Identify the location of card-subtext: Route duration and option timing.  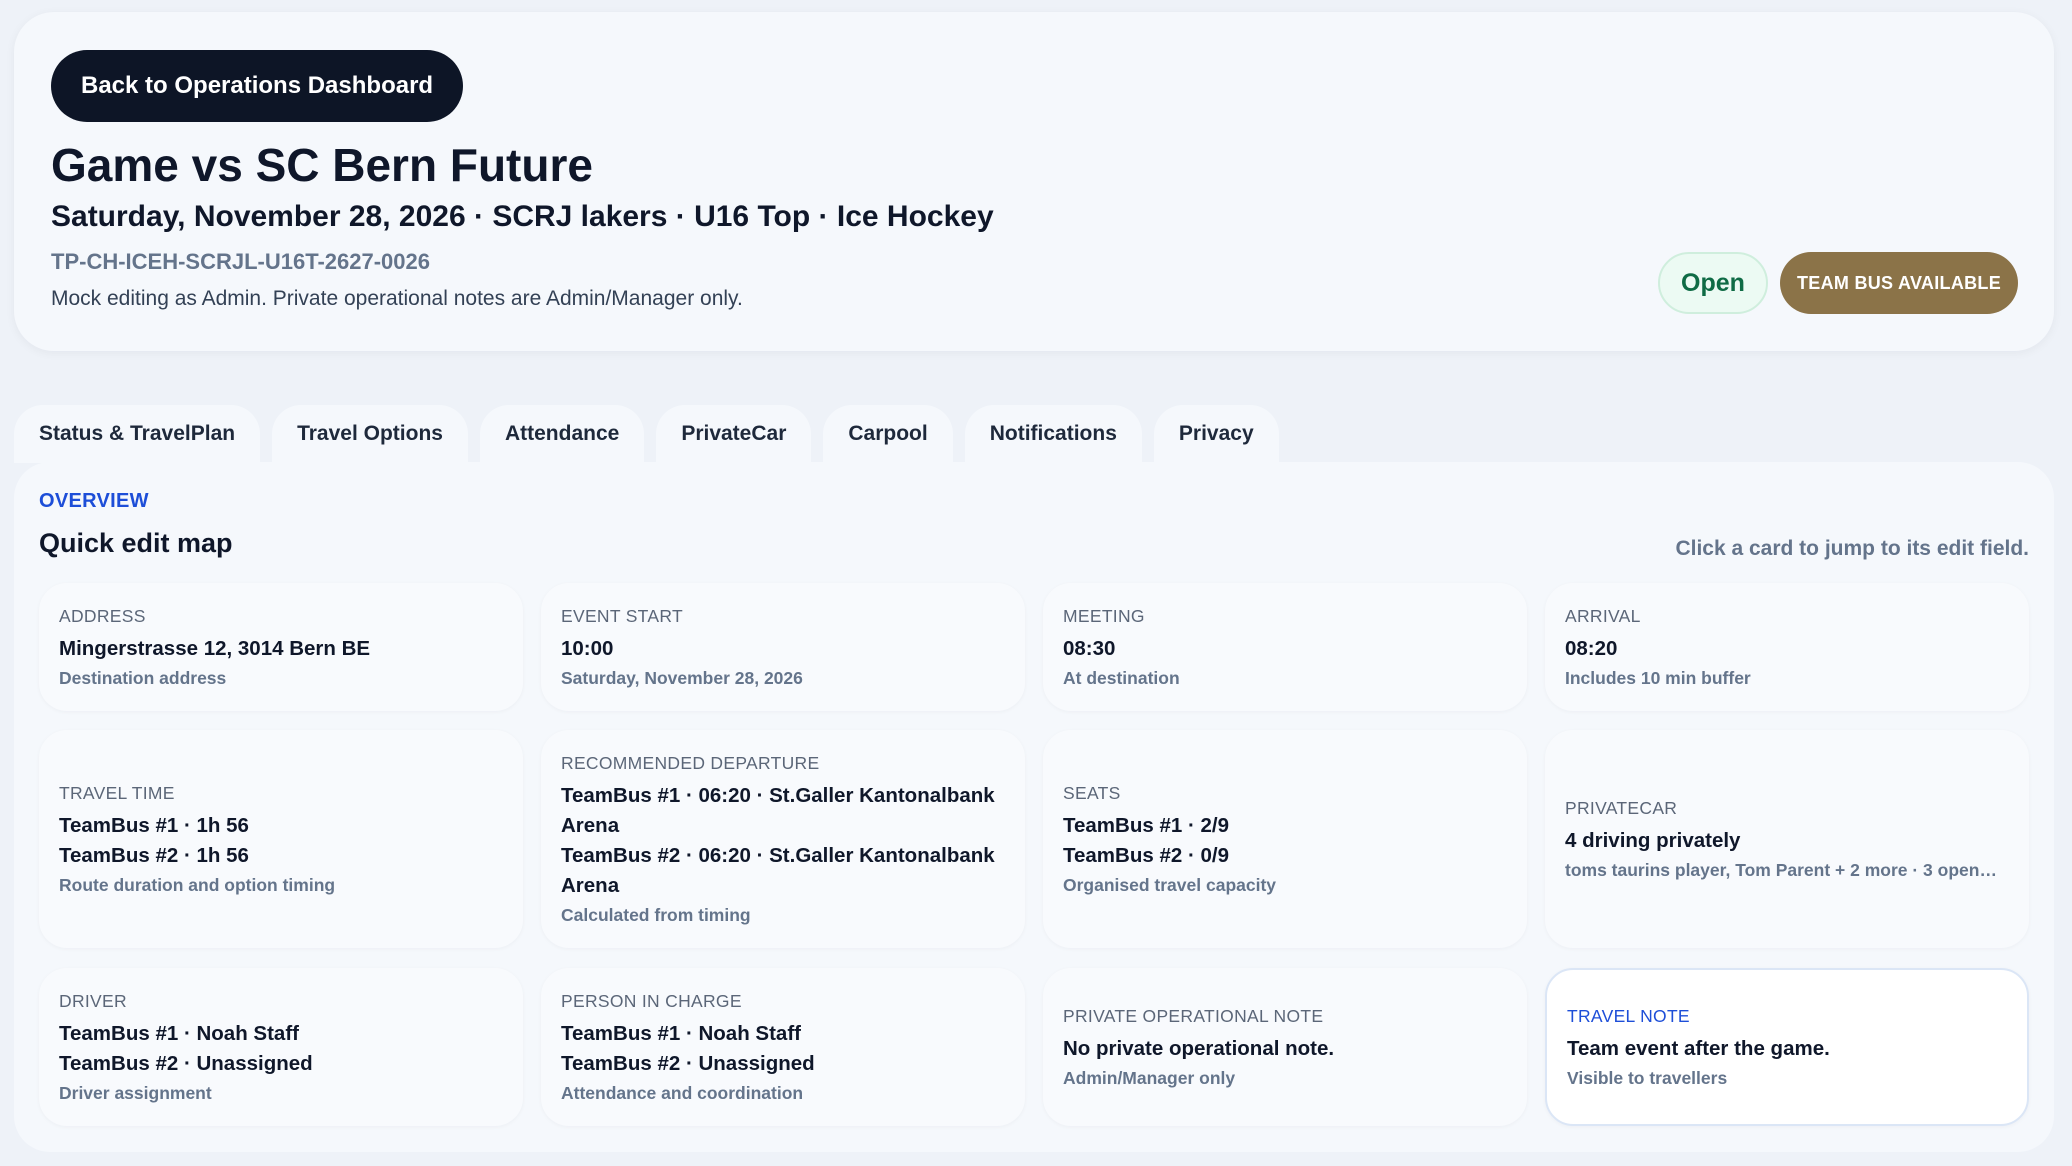
(197, 884).